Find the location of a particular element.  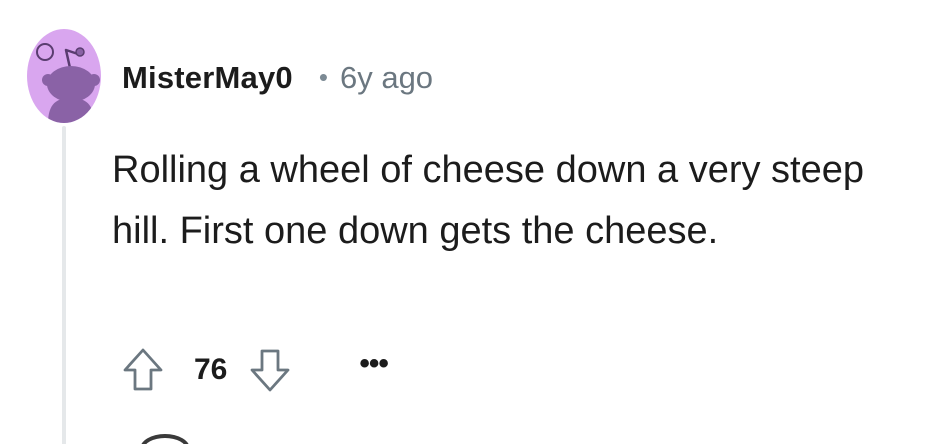

comment-actions: 76 ••• is located at coordinates (255, 370).